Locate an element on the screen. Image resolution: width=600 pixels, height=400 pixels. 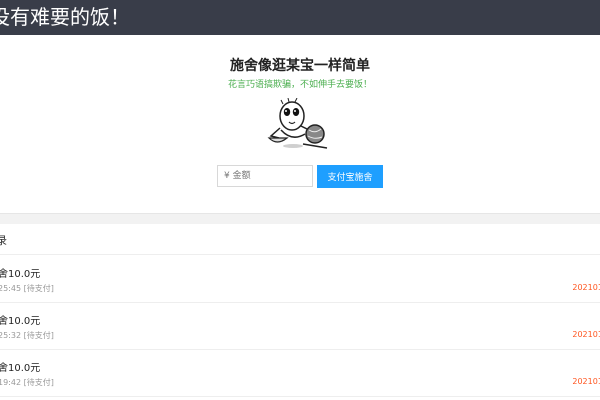
amount-input is located at coordinates (265, 176).